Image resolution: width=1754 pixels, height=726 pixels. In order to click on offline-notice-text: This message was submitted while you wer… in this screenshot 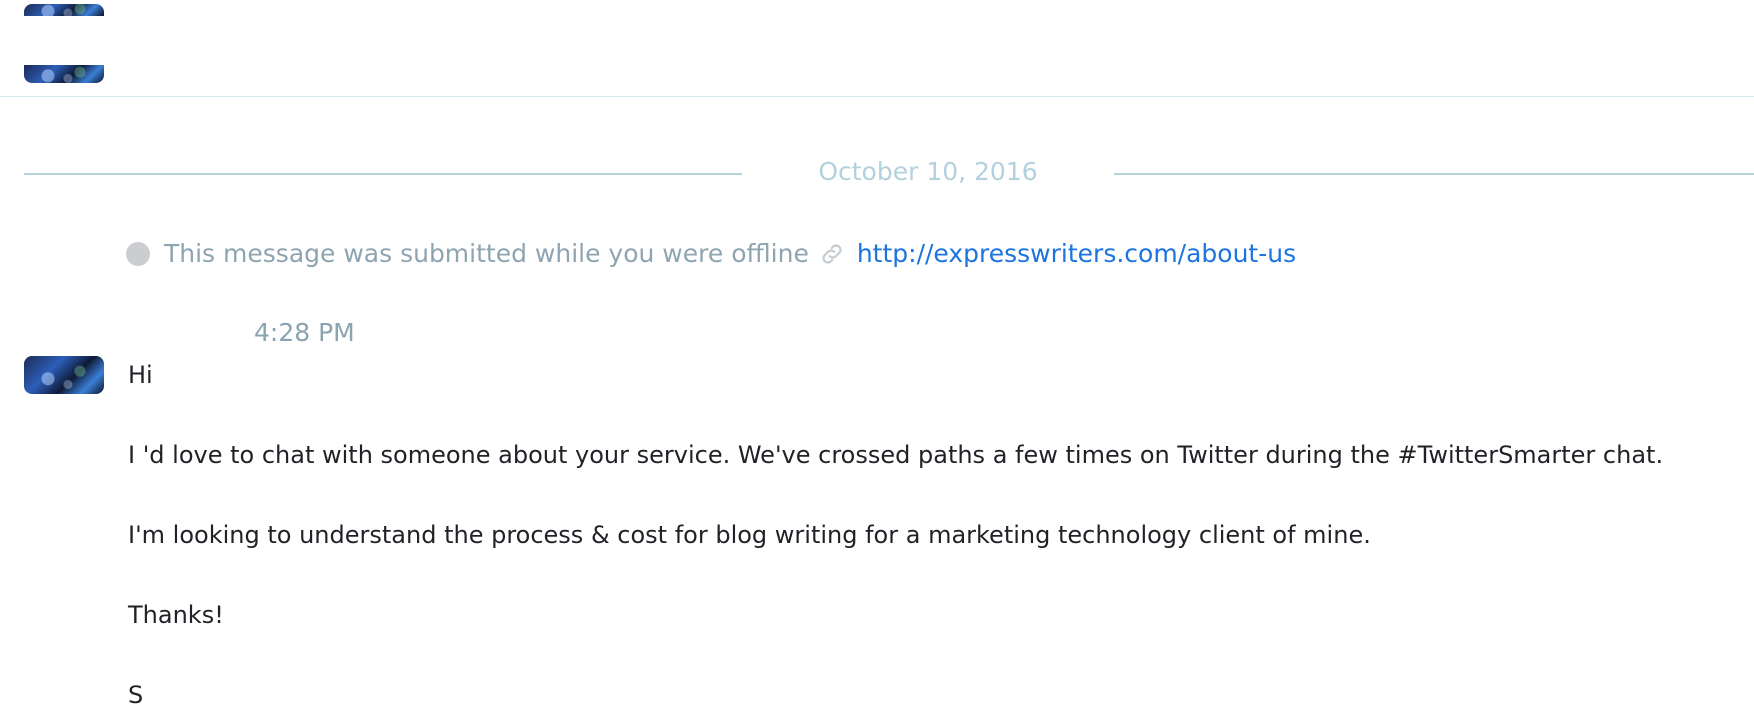, I will do `click(486, 253)`.